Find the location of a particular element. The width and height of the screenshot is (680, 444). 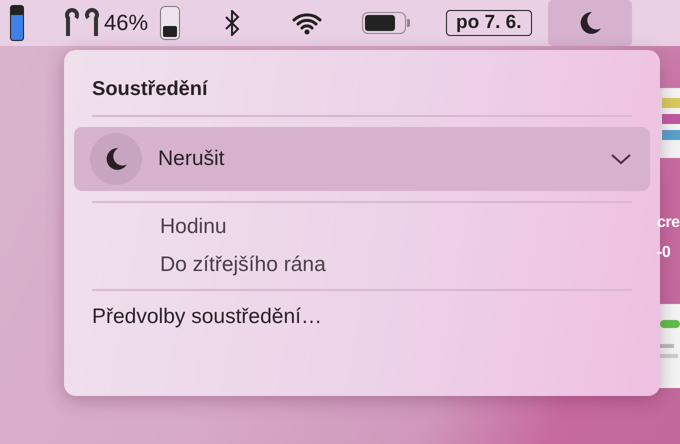

battery-icon is located at coordinates (386, 23).